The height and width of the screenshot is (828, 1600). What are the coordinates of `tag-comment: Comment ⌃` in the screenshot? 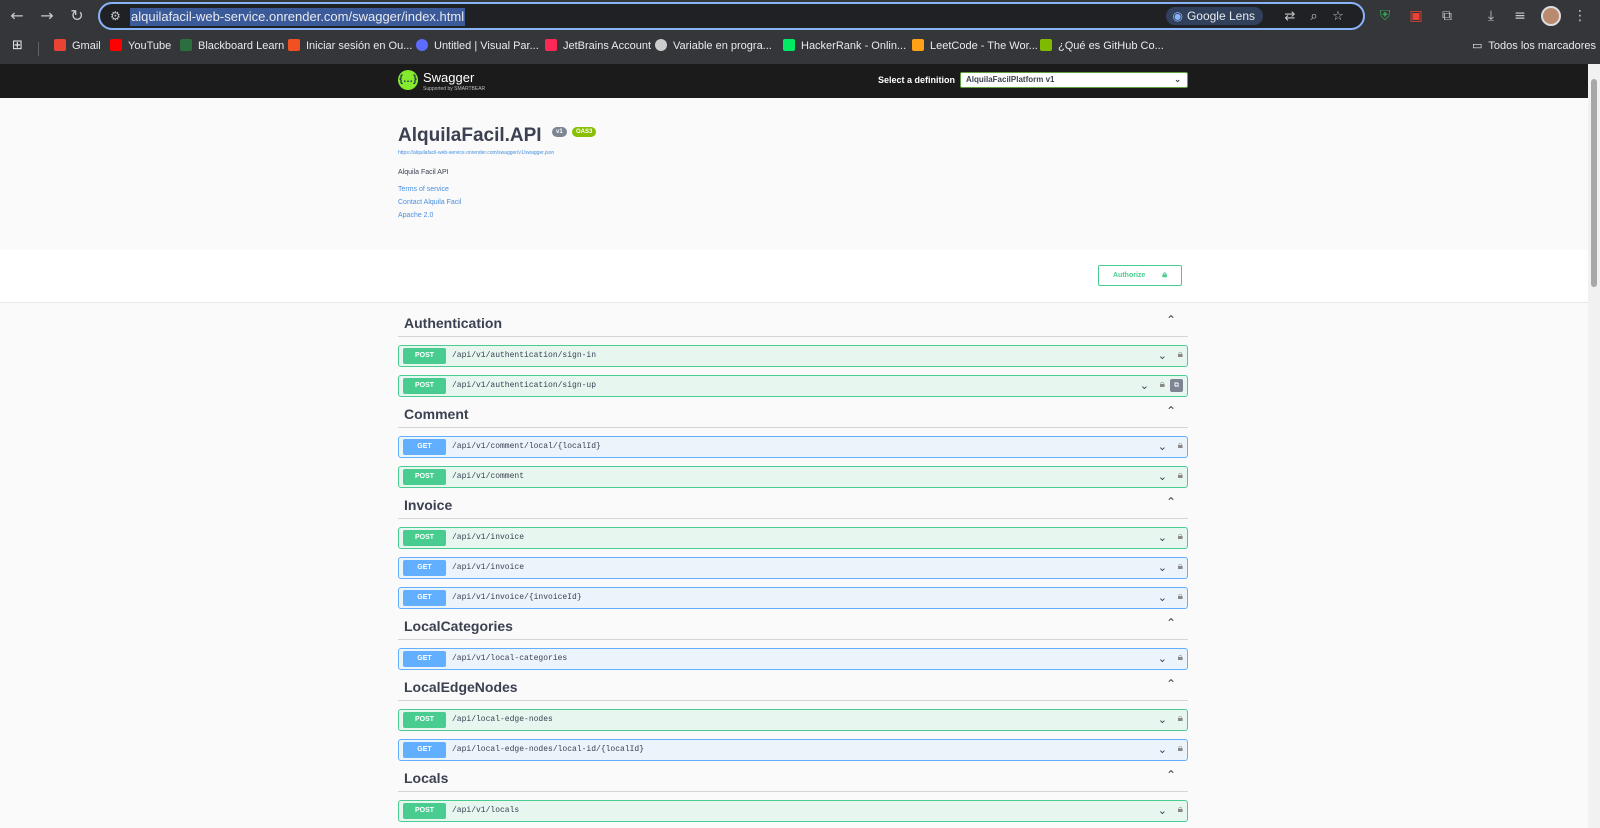 It's located at (793, 413).